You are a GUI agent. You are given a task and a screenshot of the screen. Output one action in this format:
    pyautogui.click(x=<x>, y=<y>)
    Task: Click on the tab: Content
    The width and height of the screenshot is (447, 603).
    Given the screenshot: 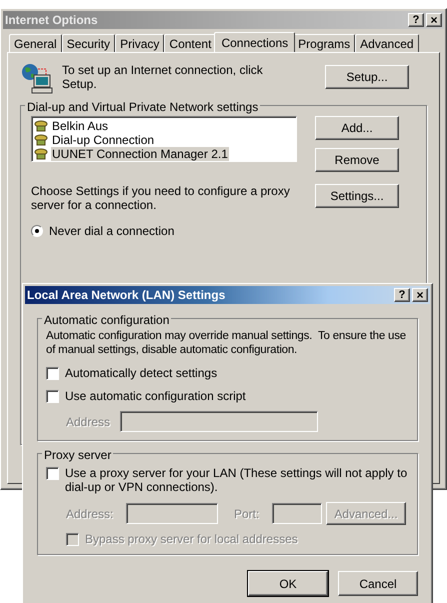 What is the action you would take?
    pyautogui.click(x=190, y=43)
    